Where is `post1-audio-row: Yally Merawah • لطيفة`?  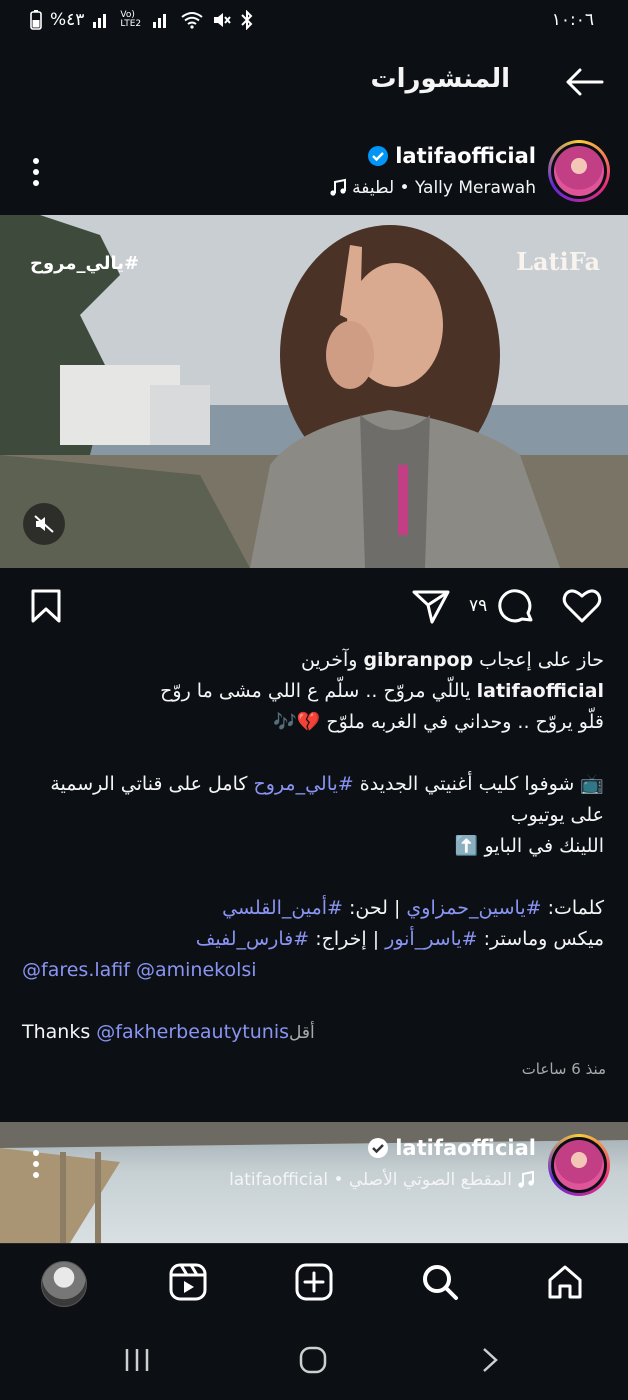 post1-audio-row: Yally Merawah • لطيفة is located at coordinates (432, 188).